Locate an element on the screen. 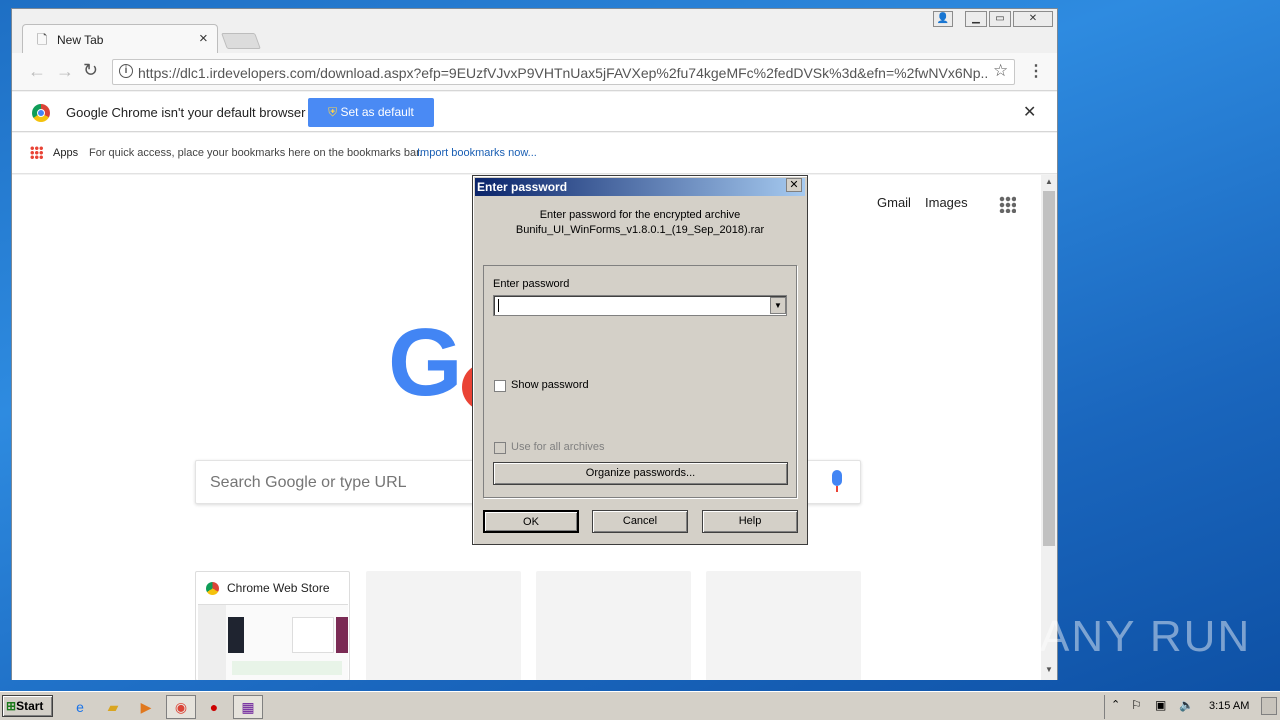  dropdown-arrow-icon: ▼ is located at coordinates (778, 305).